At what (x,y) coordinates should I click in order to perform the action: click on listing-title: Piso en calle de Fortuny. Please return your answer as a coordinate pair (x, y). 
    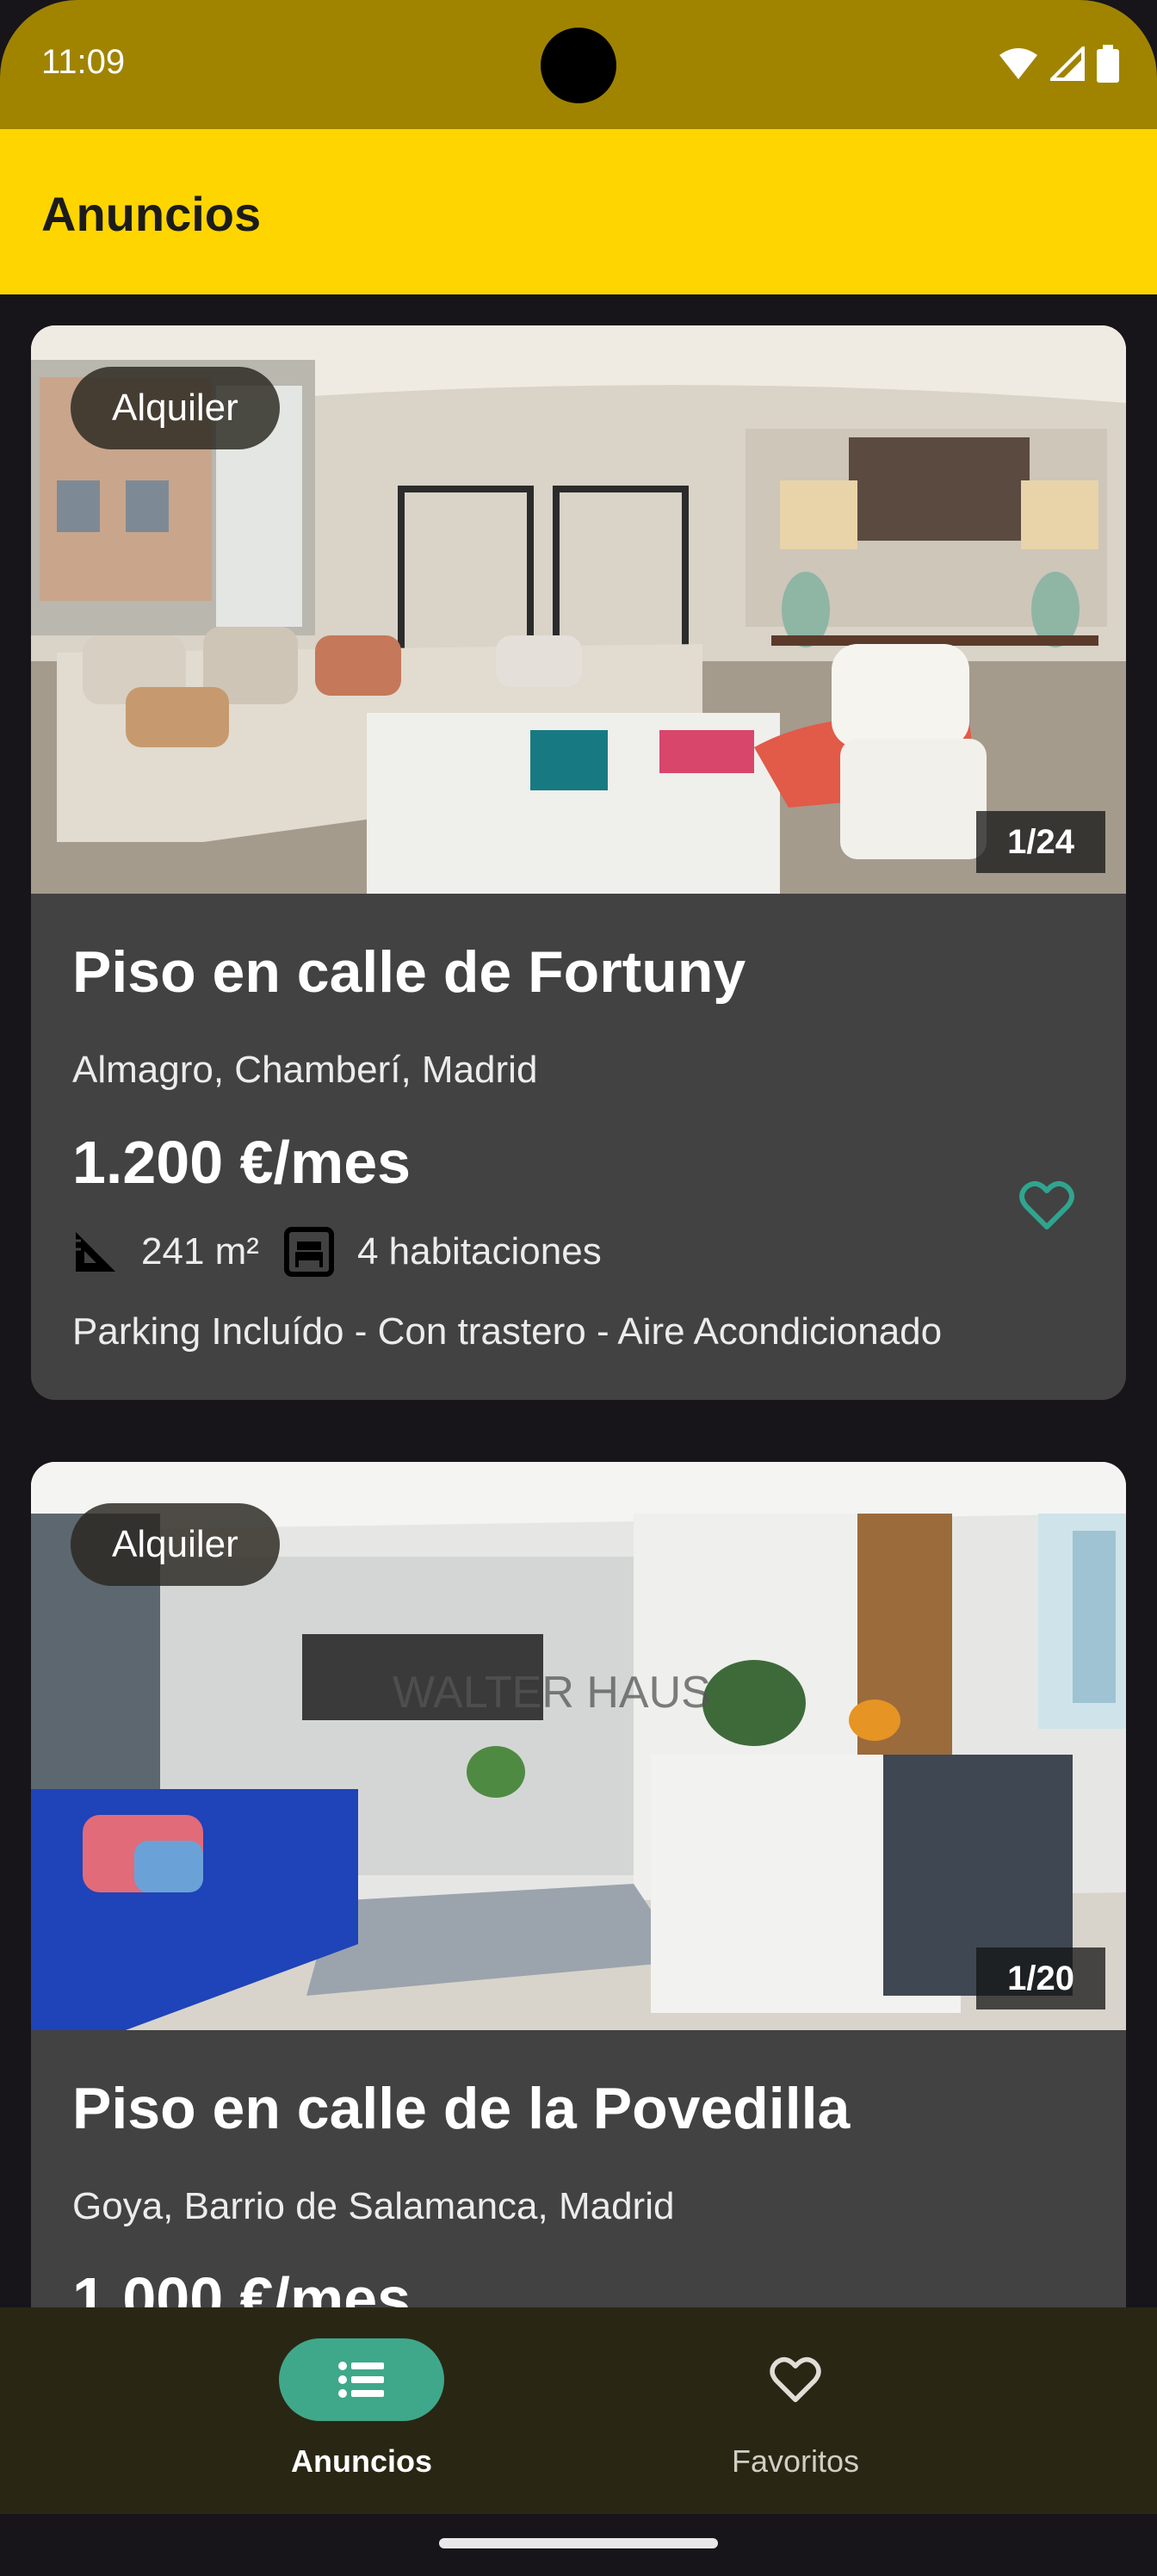
    Looking at the image, I should click on (409, 972).